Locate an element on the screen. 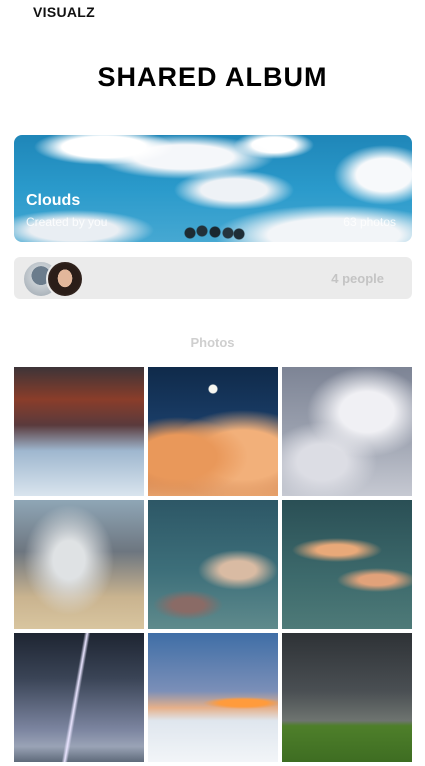  photos-section-label: Photos is located at coordinates (212, 342).